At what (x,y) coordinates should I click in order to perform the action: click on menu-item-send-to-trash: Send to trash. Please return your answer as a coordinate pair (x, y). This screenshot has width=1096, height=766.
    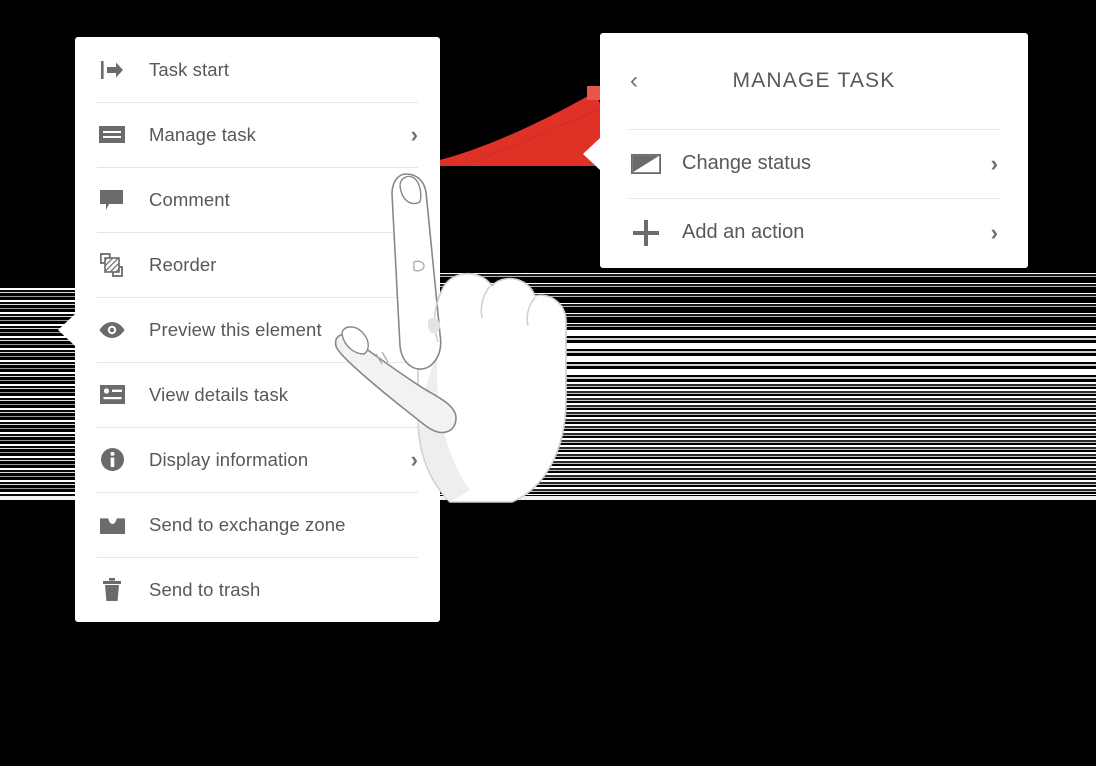
    Looking at the image, I should click on (257, 589).